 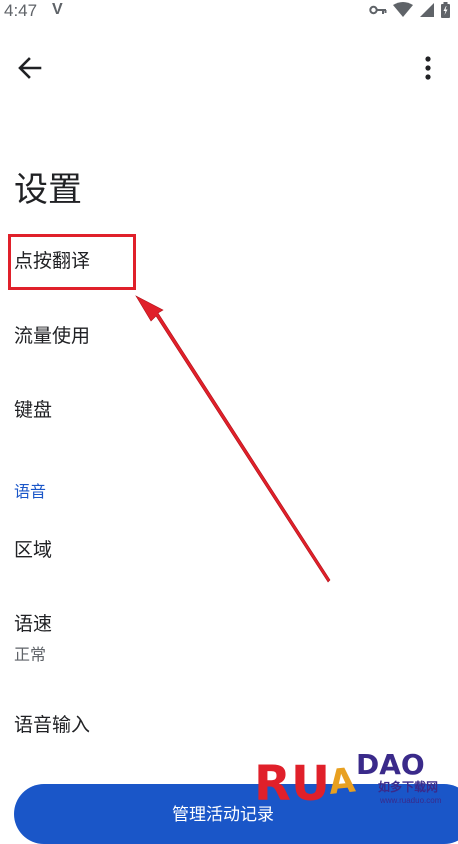 What do you see at coordinates (30, 654) in the screenshot?
I see `settings-item-speech-rate-value: 正常` at bounding box center [30, 654].